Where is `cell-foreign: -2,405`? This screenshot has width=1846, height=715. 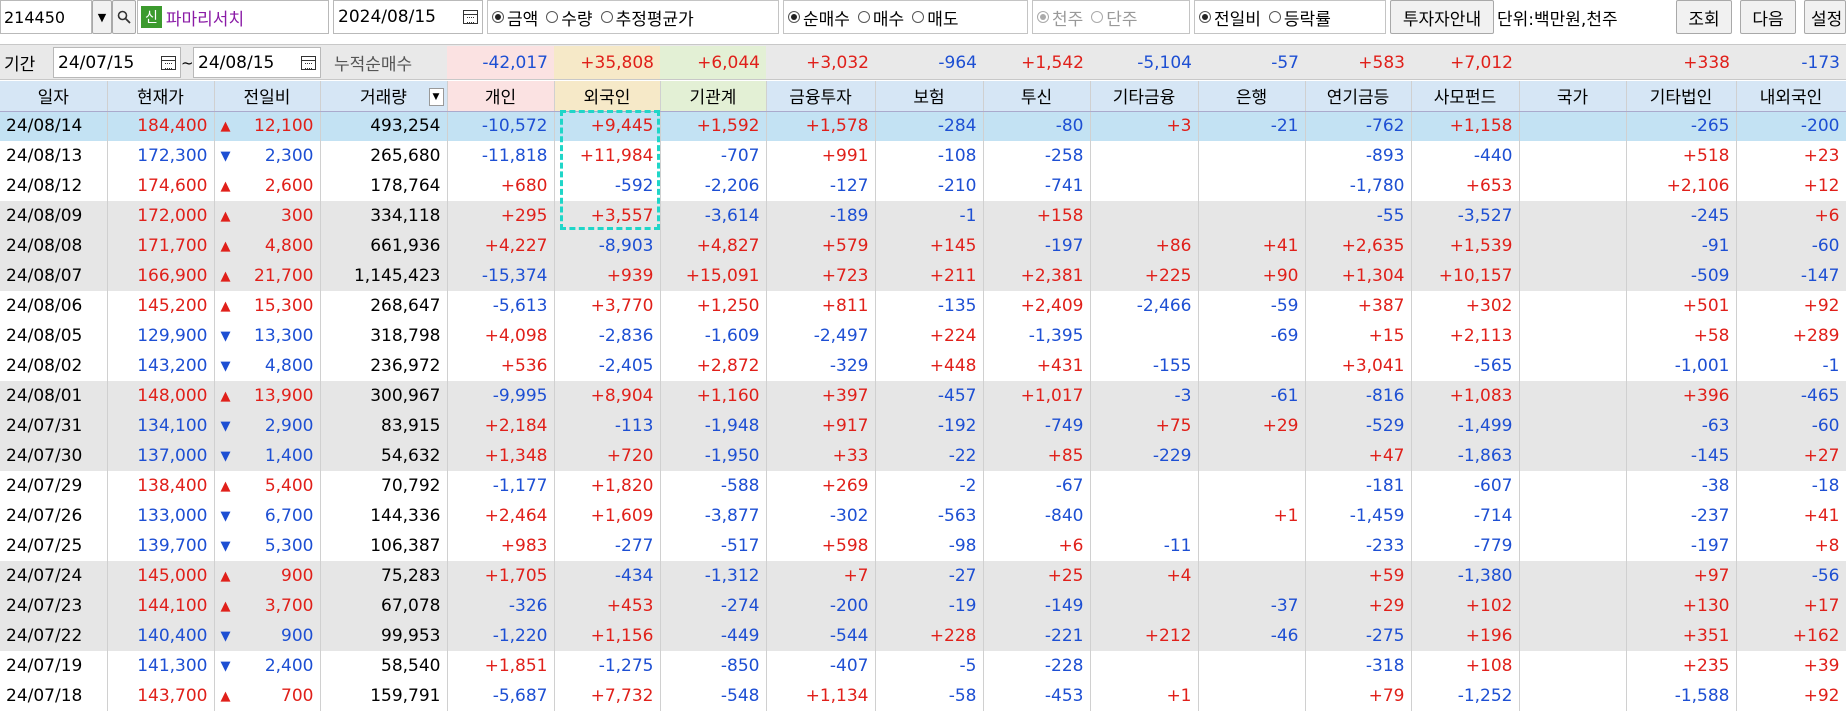
cell-foreign: -2,405 is located at coordinates (607, 366).